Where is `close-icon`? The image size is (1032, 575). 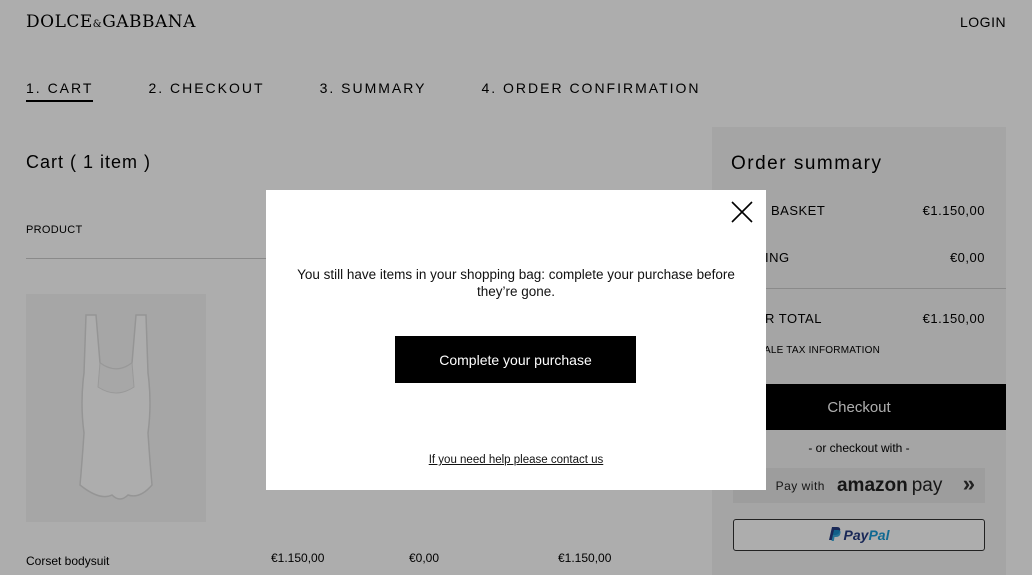
close-icon is located at coordinates (742, 212).